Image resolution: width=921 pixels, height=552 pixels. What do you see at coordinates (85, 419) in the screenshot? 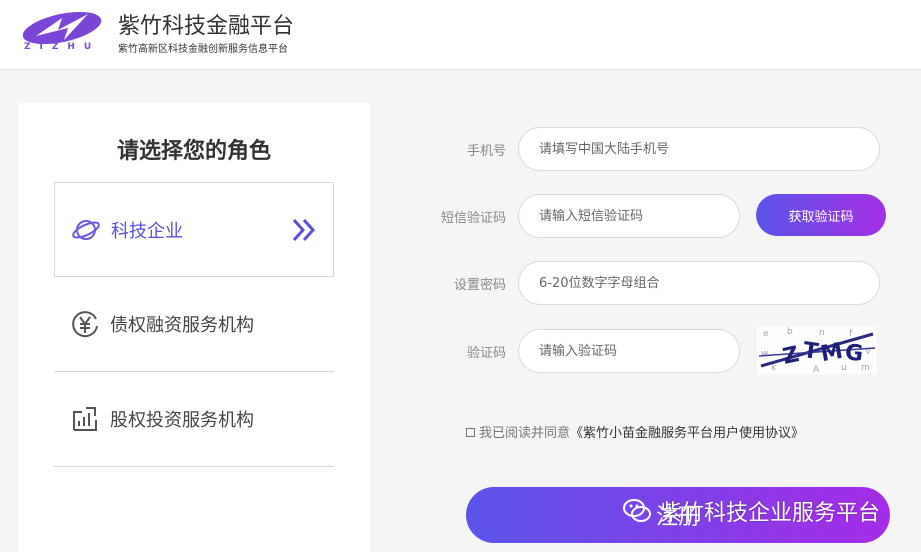
I see `growth-chart-icon` at bounding box center [85, 419].